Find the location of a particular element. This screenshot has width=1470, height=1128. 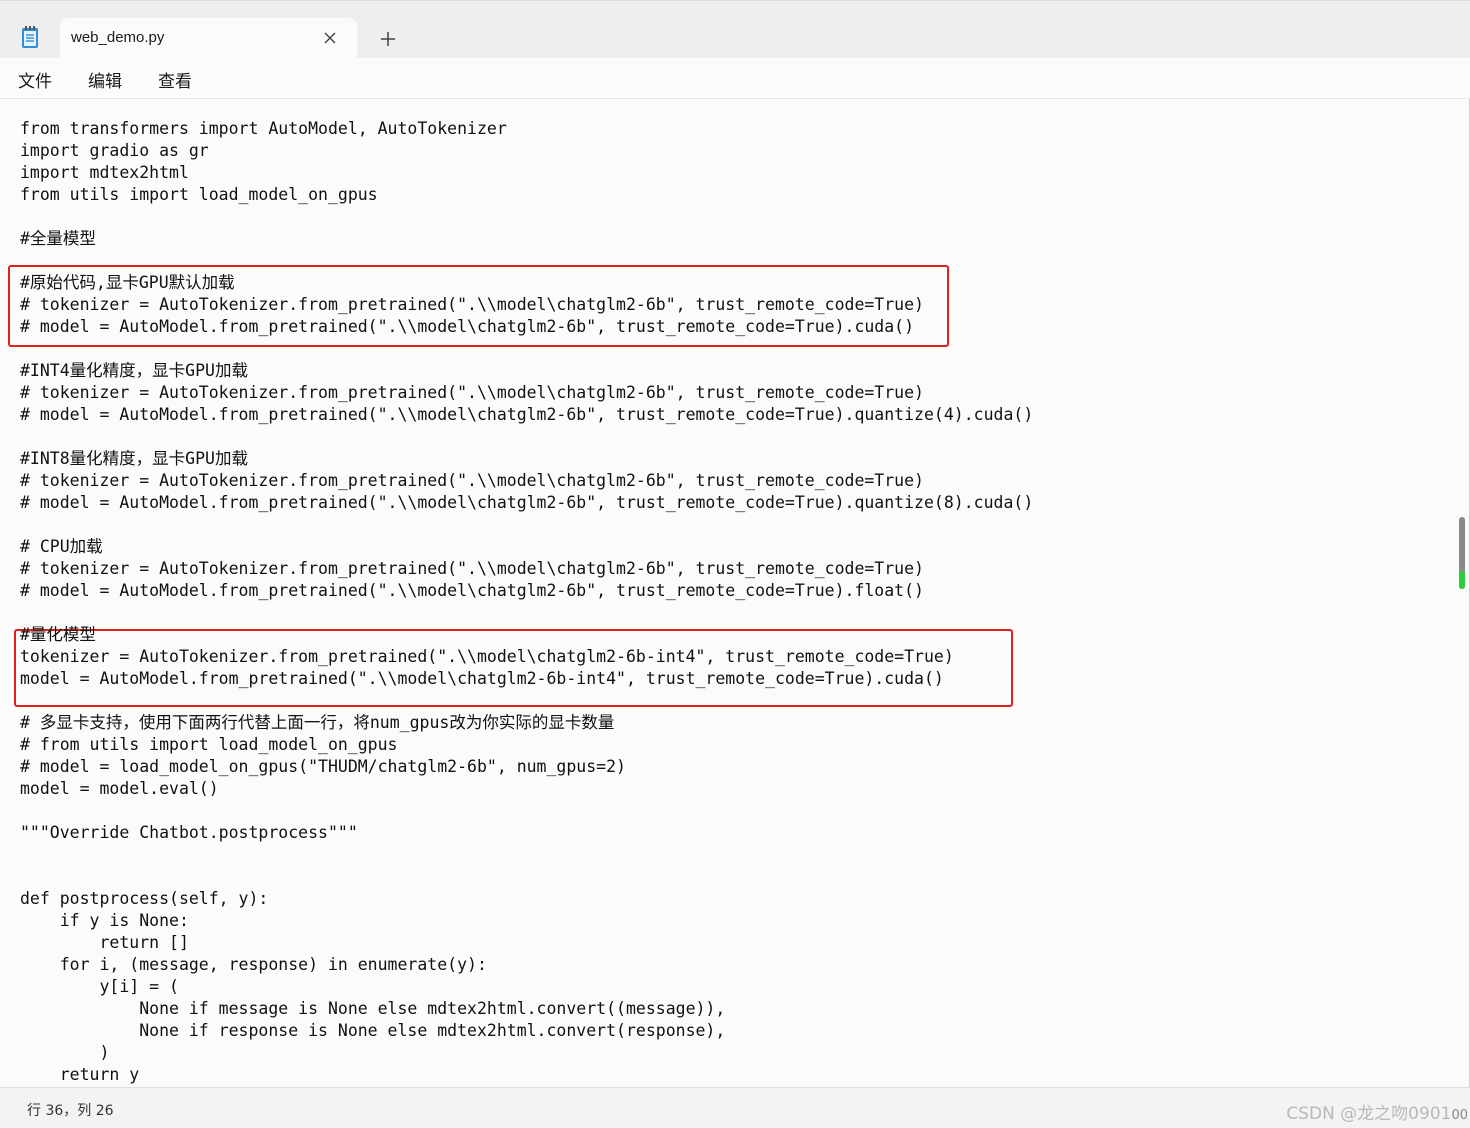

code-line: if y is None: is located at coordinates (104, 921).